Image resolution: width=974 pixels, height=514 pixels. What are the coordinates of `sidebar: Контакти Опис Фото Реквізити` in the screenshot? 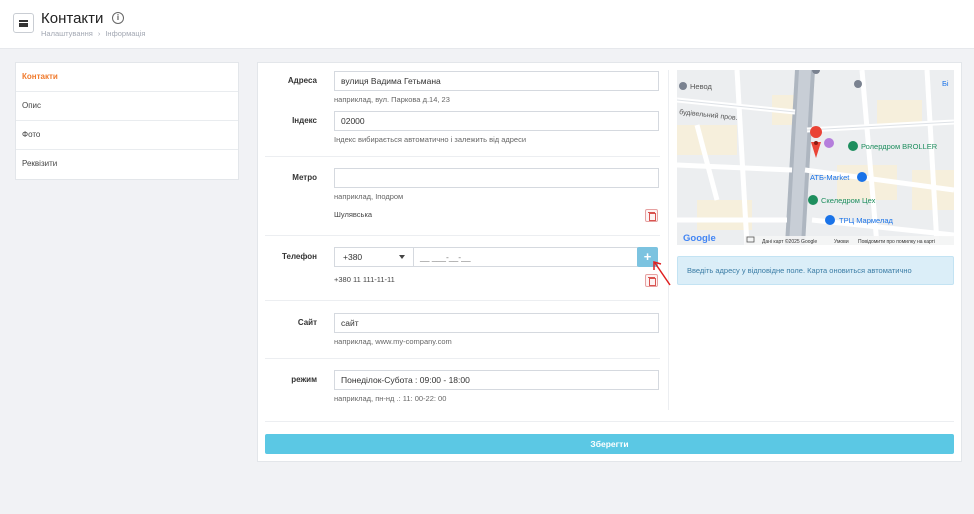 It's located at (127, 121).